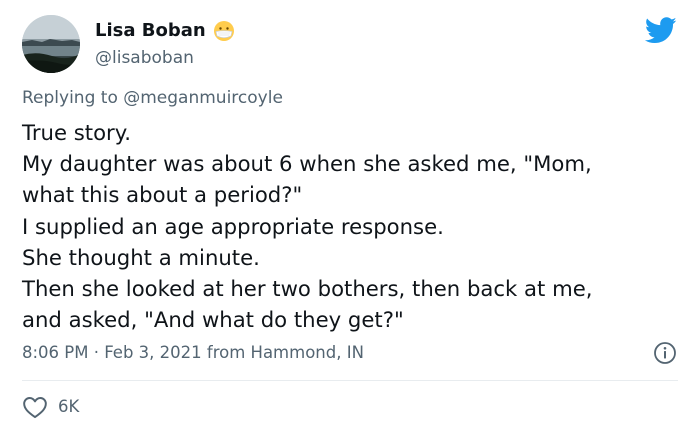 The height and width of the screenshot is (433, 700). I want to click on like-action: 6K, so click(50, 407).